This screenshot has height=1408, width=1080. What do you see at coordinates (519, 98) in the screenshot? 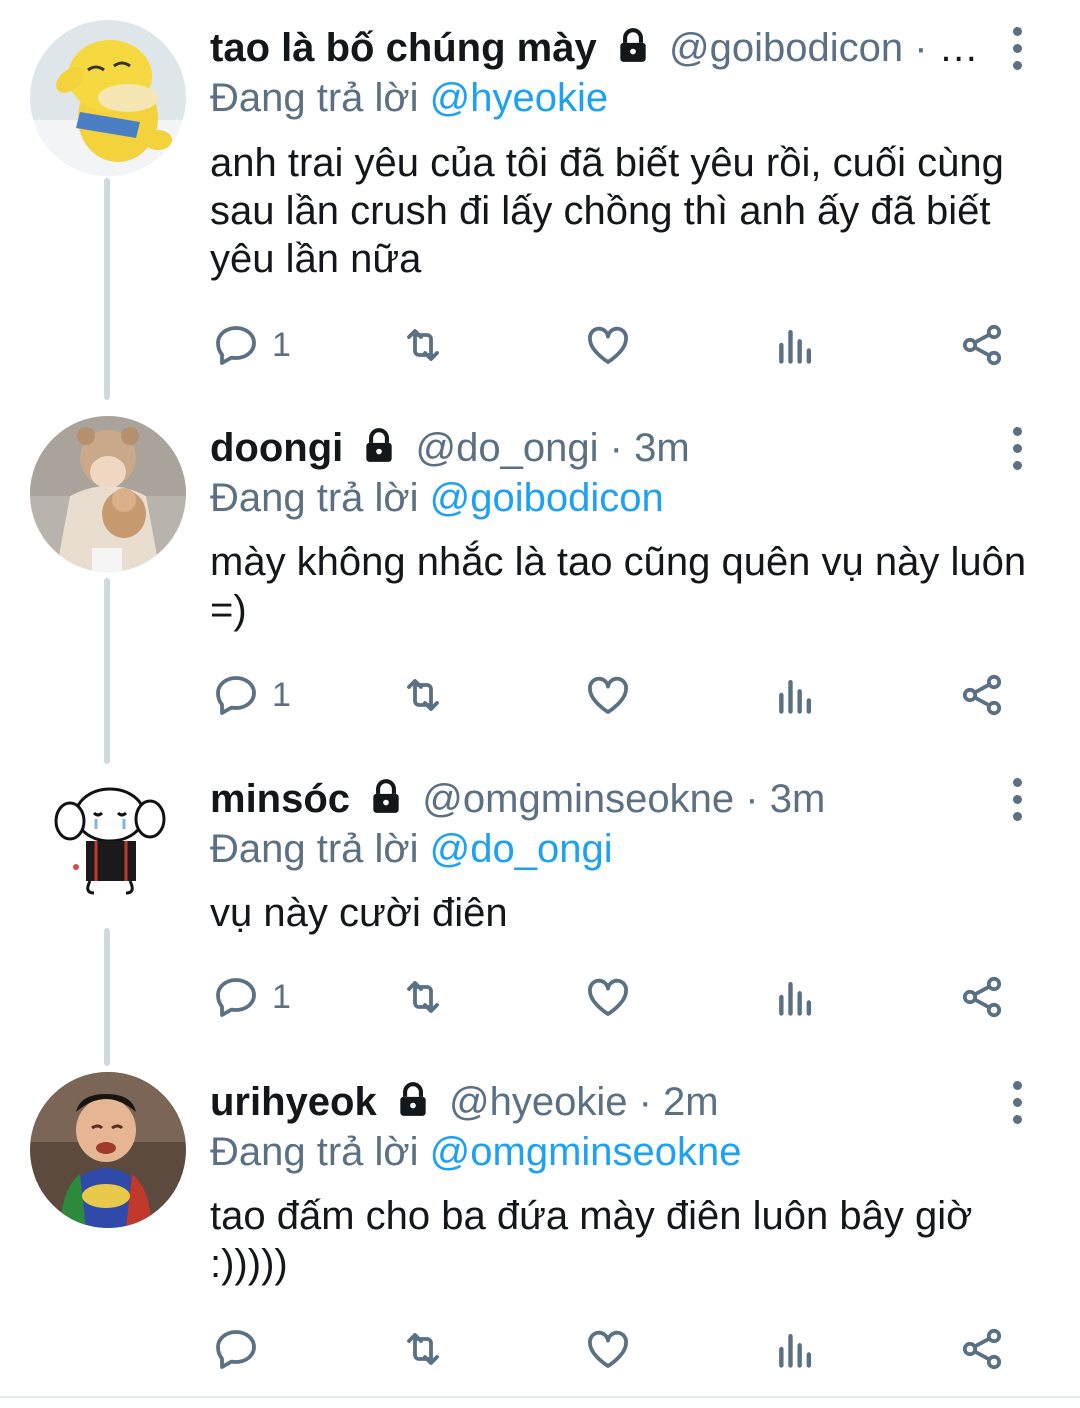
I see `mention-link: @hyeokie` at bounding box center [519, 98].